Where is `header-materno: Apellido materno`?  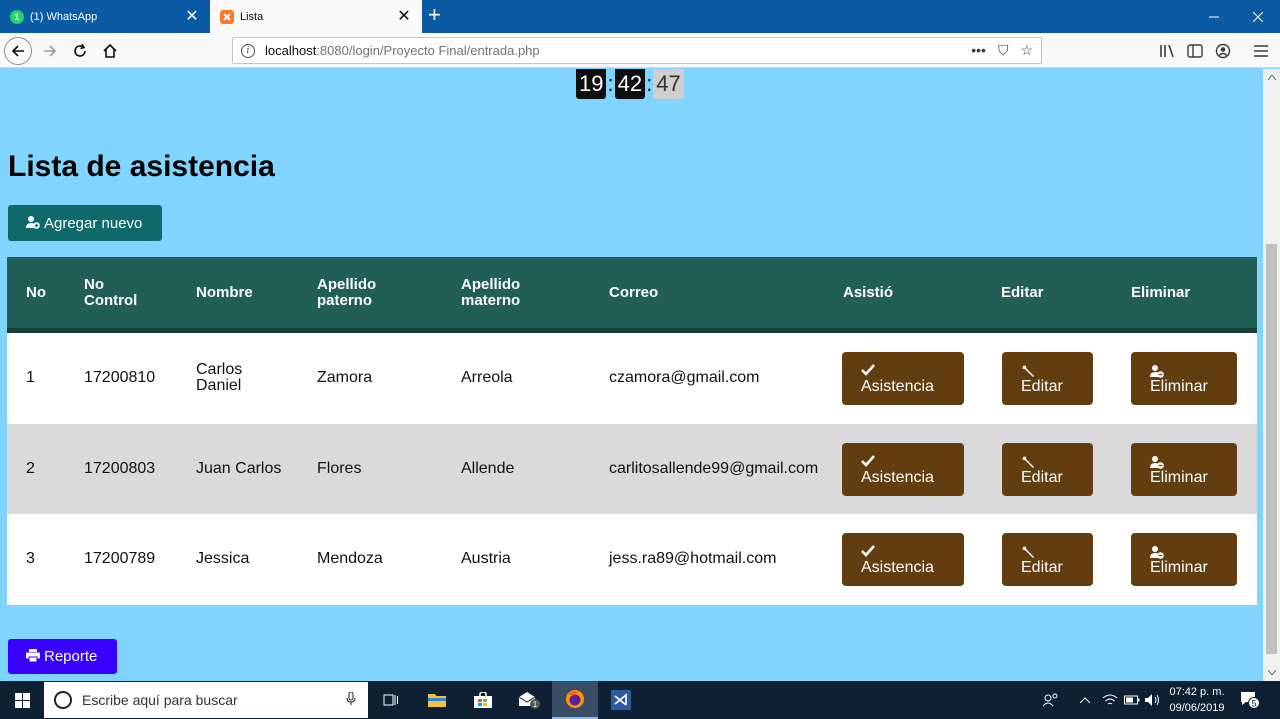
header-materno: Apellido materno is located at coordinates (490, 292).